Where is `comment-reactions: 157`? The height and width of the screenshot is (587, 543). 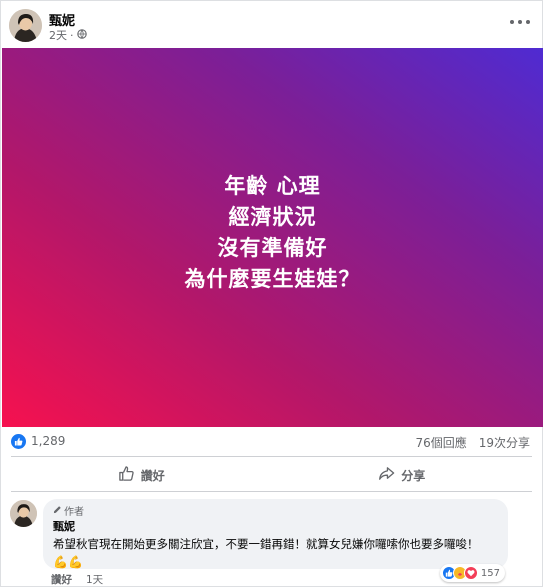
comment-reactions: 157 is located at coordinates (472, 573).